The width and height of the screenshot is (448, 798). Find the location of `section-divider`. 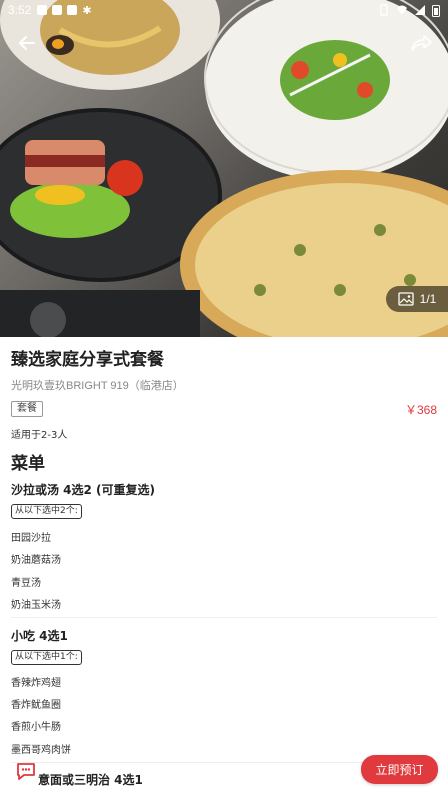

section-divider is located at coordinates (224, 617).